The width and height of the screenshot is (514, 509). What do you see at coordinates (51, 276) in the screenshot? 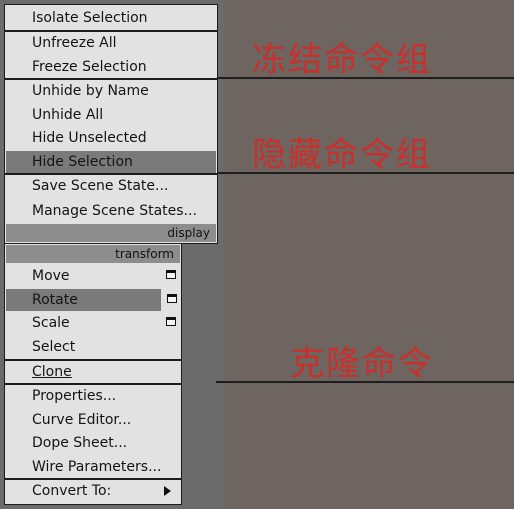
I see `menu-item-move-label: Move` at bounding box center [51, 276].